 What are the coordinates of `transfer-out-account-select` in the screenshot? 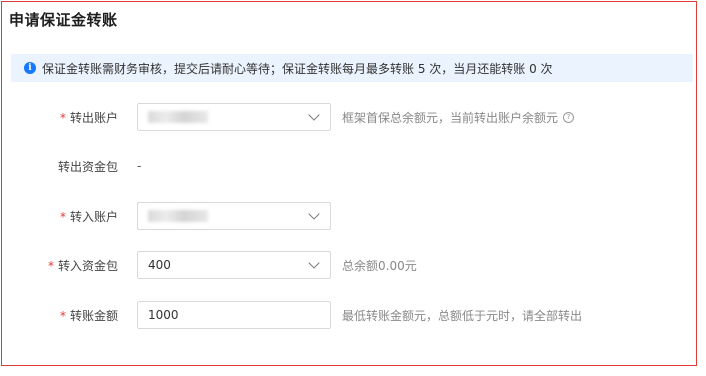 It's located at (234, 117).